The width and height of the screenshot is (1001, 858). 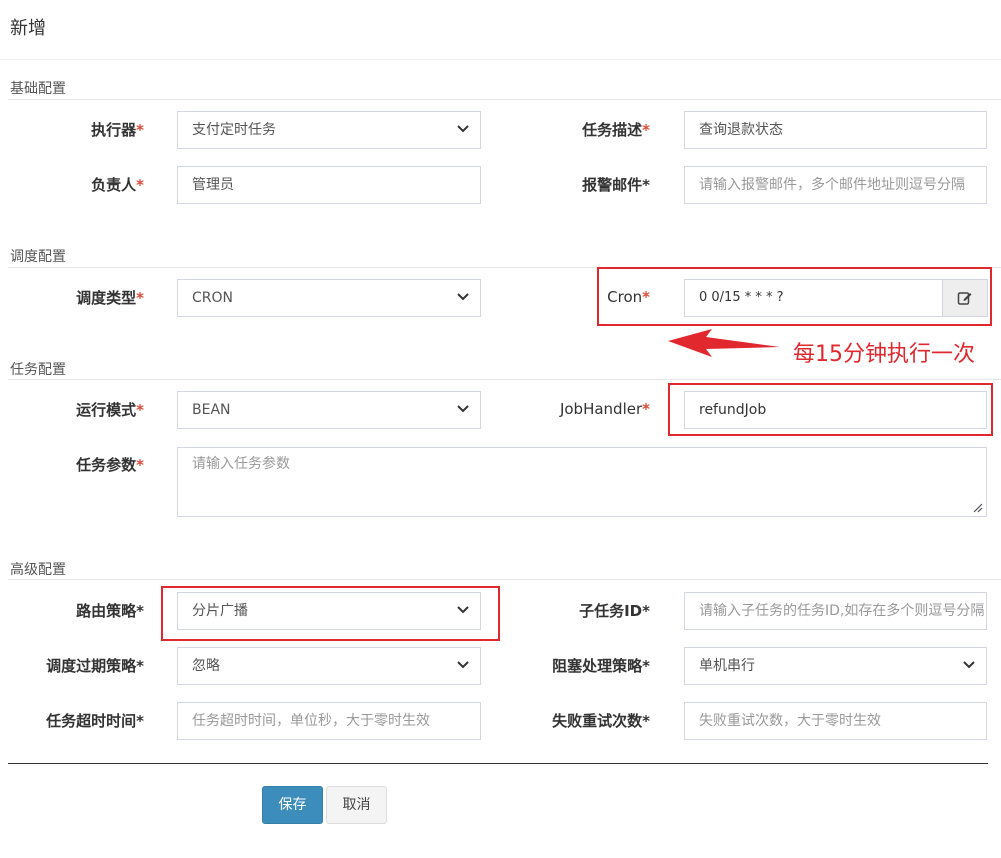 What do you see at coordinates (504, 579) in the screenshot?
I see `section-divider-advanced` at bounding box center [504, 579].